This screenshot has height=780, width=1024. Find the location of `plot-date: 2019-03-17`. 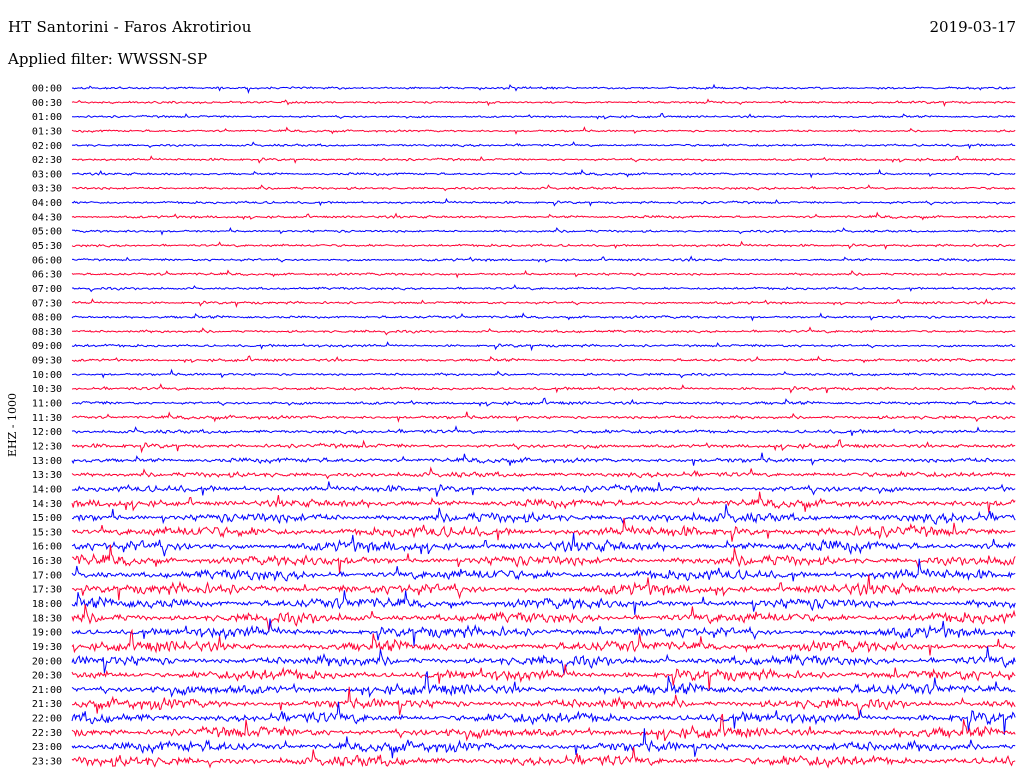

plot-date: 2019-03-17 is located at coordinates (972, 27).